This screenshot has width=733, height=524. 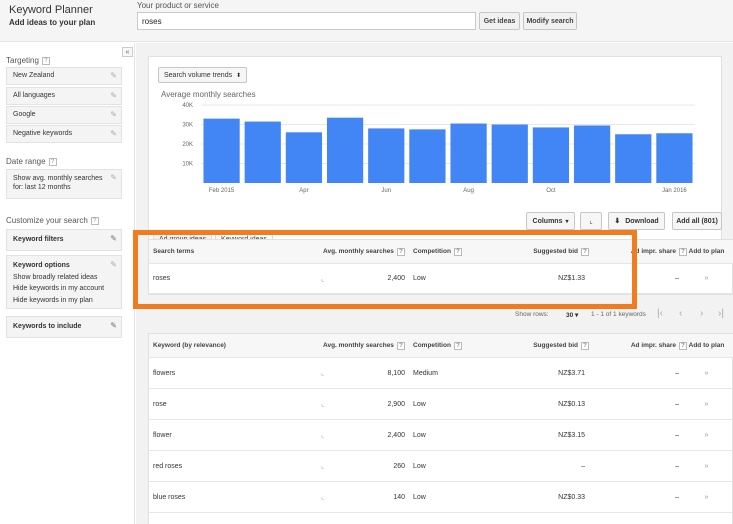 What do you see at coordinates (222, 191) in the screenshot?
I see `x-tick-label: Feb 2015` at bounding box center [222, 191].